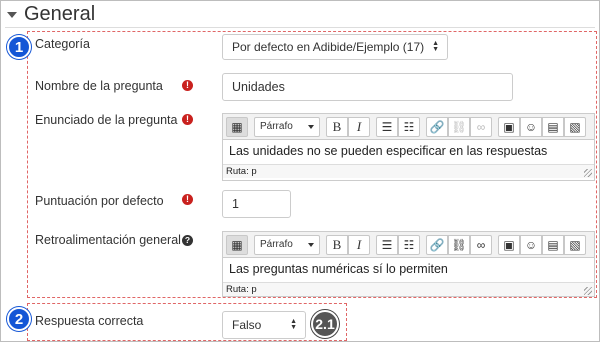 The image size is (600, 342). What do you see at coordinates (328, 47) in the screenshot?
I see `categoria-value: Por defecto en Adibide/Ejemplo (17)` at bounding box center [328, 47].